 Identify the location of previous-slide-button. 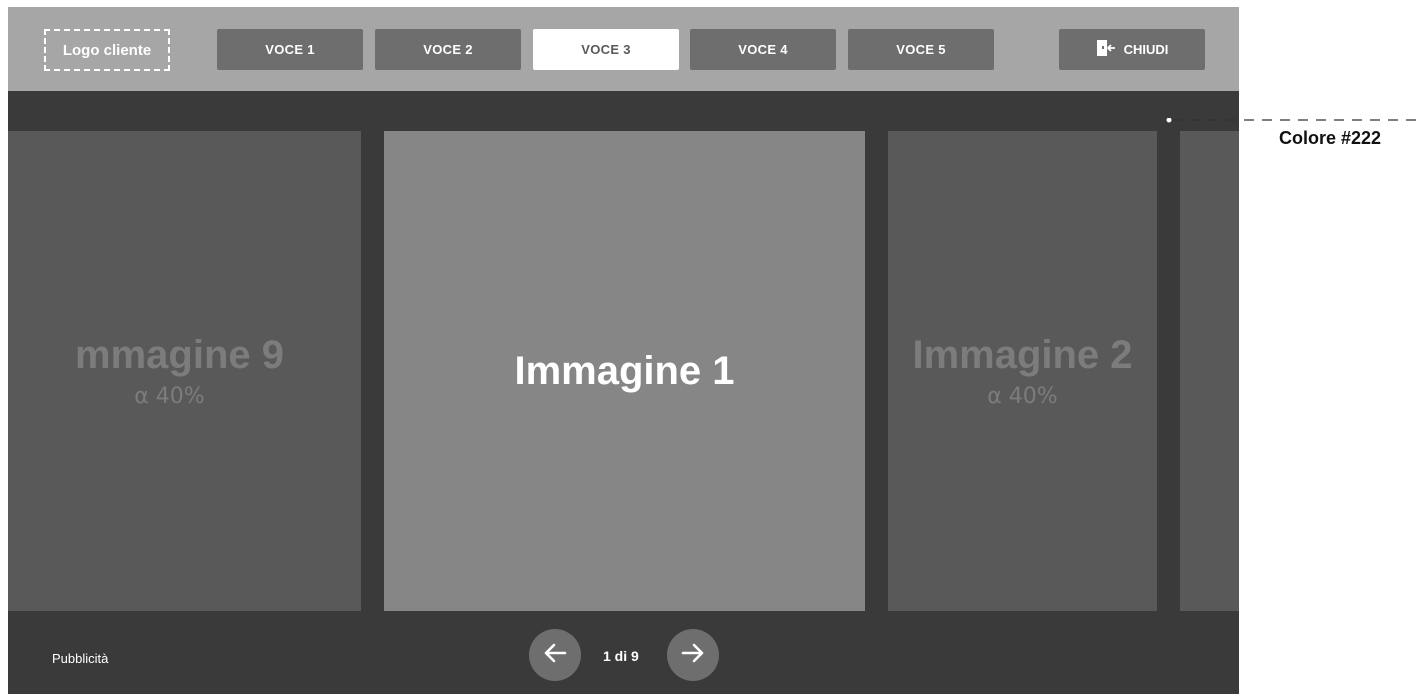
(555, 655).